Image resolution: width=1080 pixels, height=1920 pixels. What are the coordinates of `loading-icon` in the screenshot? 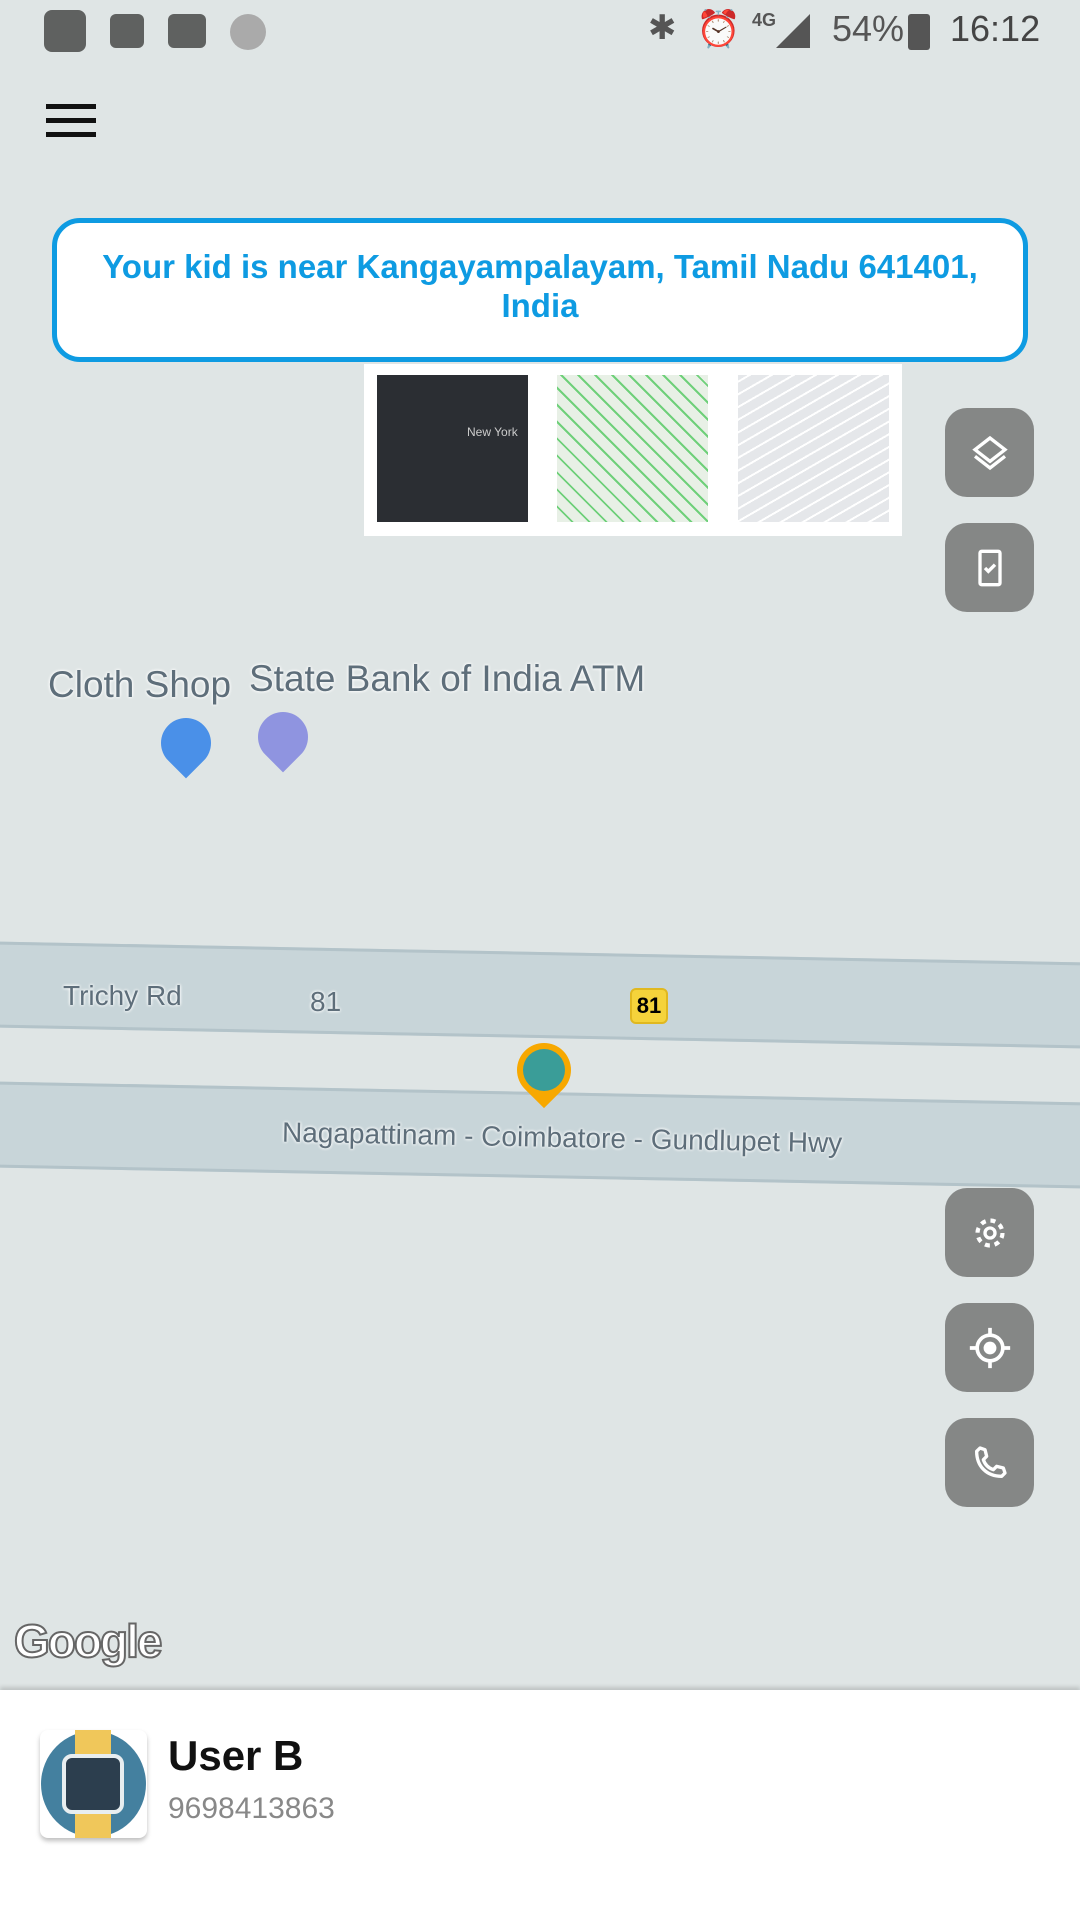 It's located at (248, 32).